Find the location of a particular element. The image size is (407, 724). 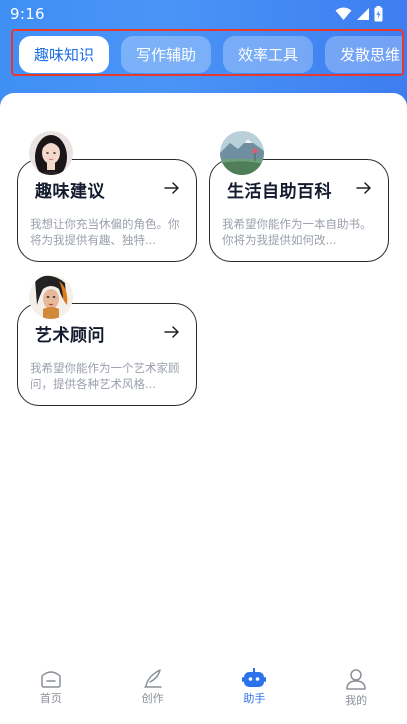

status-bar: 9:16 is located at coordinates (203, 14).